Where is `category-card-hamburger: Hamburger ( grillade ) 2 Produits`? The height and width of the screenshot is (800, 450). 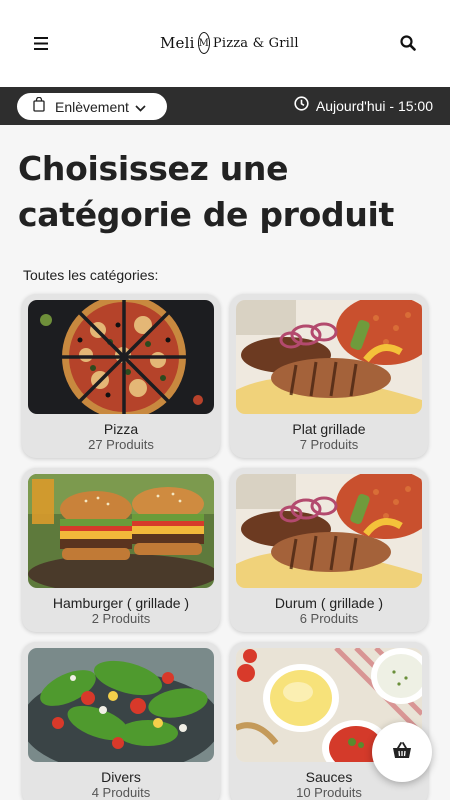
category-card-hamburger: Hamburger ( grillade ) 2 Produits is located at coordinates (121, 550).